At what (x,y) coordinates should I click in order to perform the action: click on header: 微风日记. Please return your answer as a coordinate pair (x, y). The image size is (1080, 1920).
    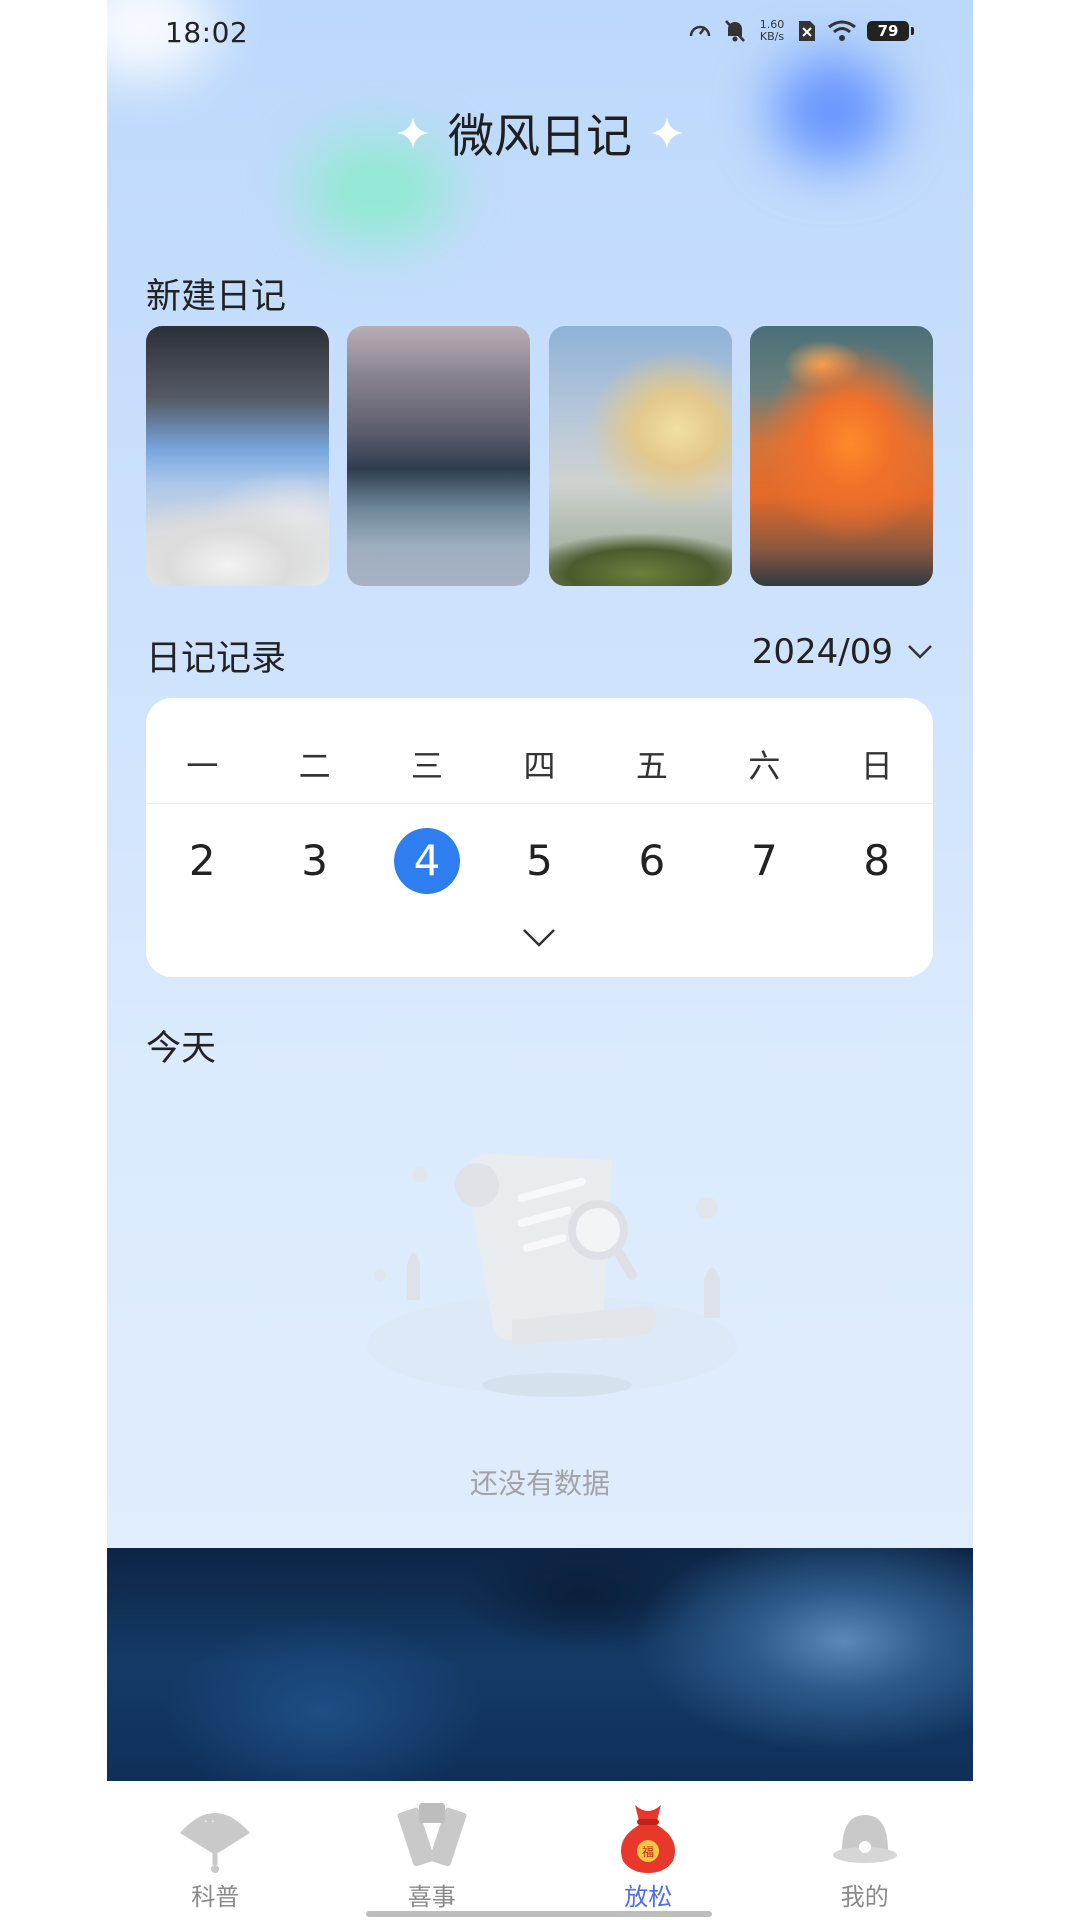
    Looking at the image, I should click on (540, 133).